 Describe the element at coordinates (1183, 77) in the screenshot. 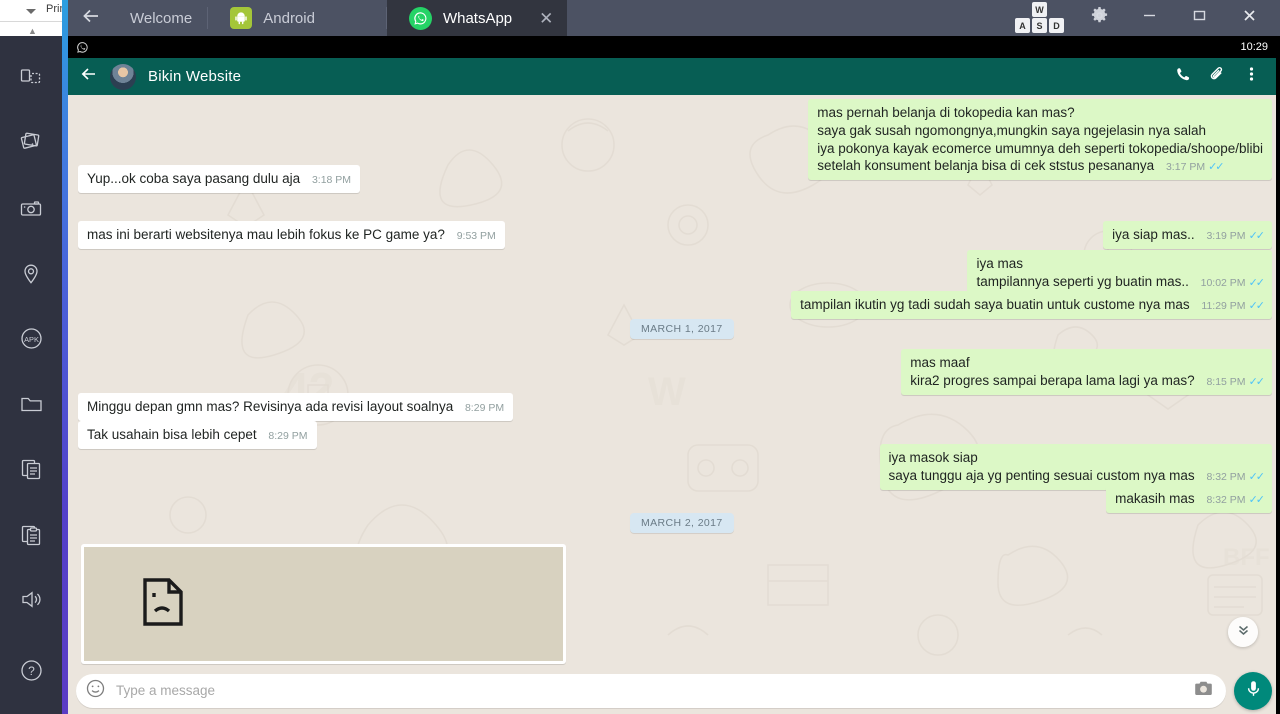

I see `call-button` at that location.